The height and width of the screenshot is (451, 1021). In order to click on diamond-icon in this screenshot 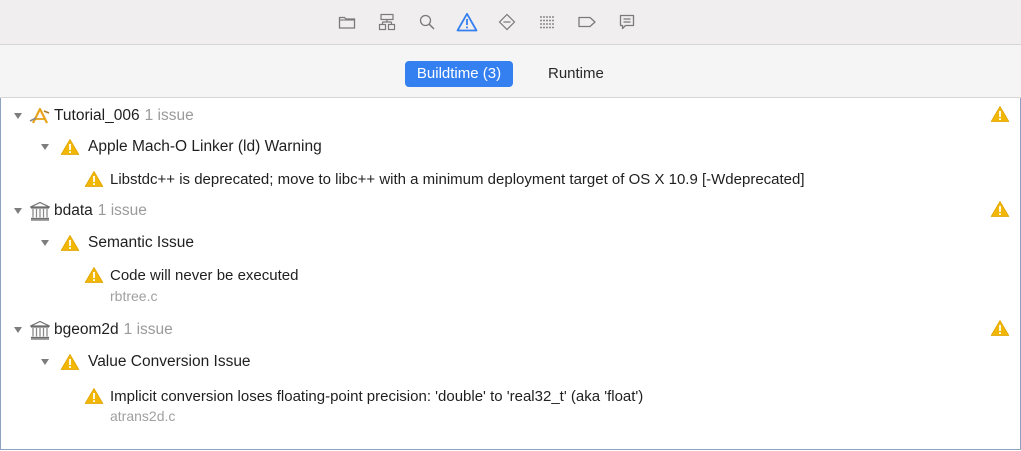, I will do `click(507, 22)`.